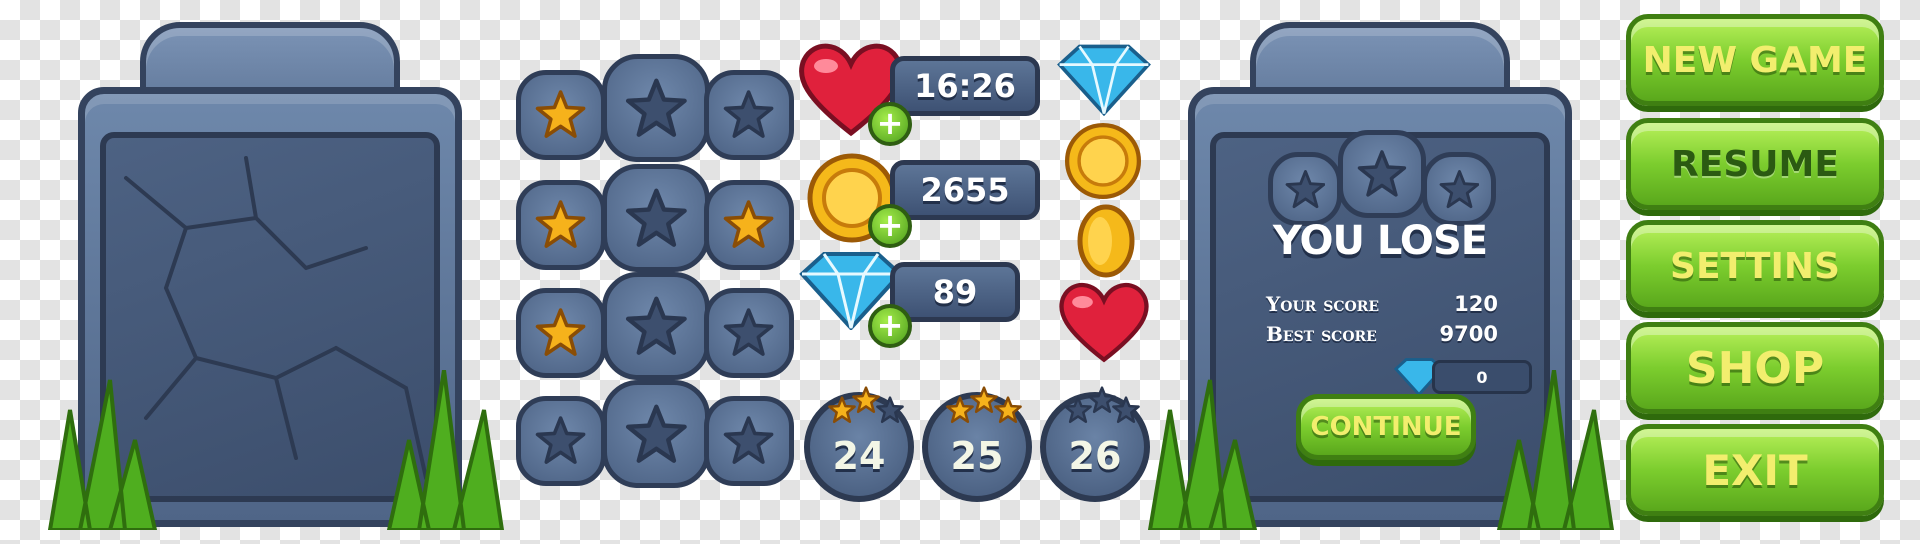 This screenshot has width=1920, height=544. I want to click on best-score-label: Best score, so click(1321, 334).